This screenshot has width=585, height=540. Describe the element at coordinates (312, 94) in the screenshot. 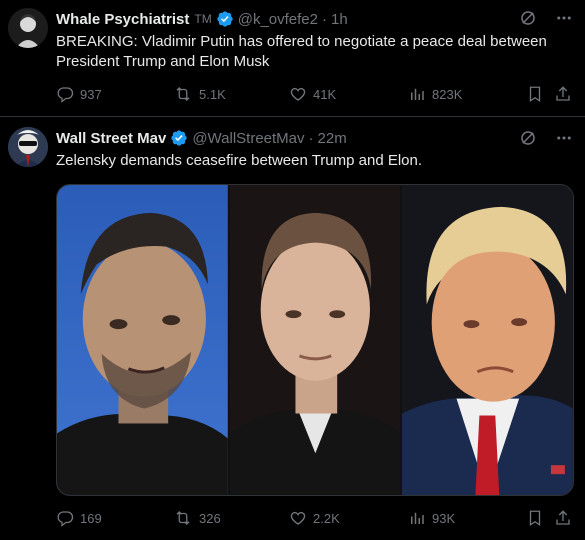

I see `like-button: 41K` at that location.